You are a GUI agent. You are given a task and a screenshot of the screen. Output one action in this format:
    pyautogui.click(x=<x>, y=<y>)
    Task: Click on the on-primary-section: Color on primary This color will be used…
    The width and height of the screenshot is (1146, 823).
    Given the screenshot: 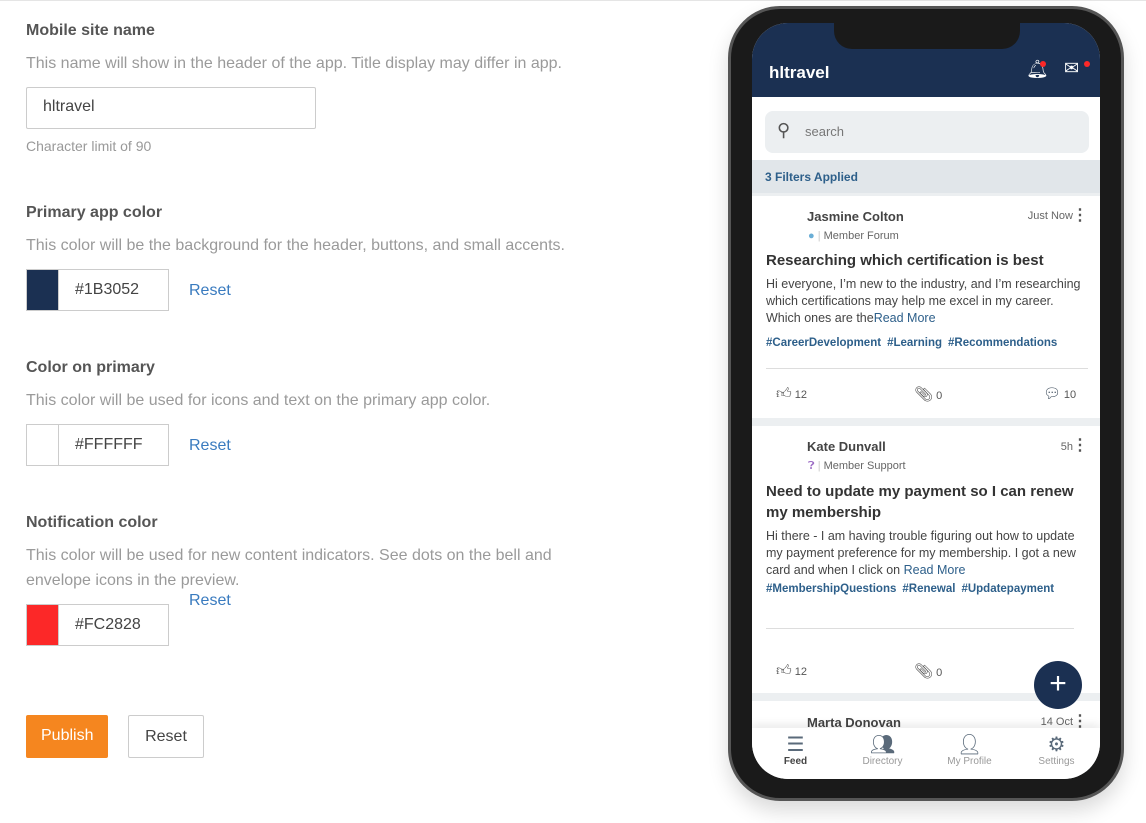 What is the action you would take?
    pyautogui.click(x=258, y=386)
    